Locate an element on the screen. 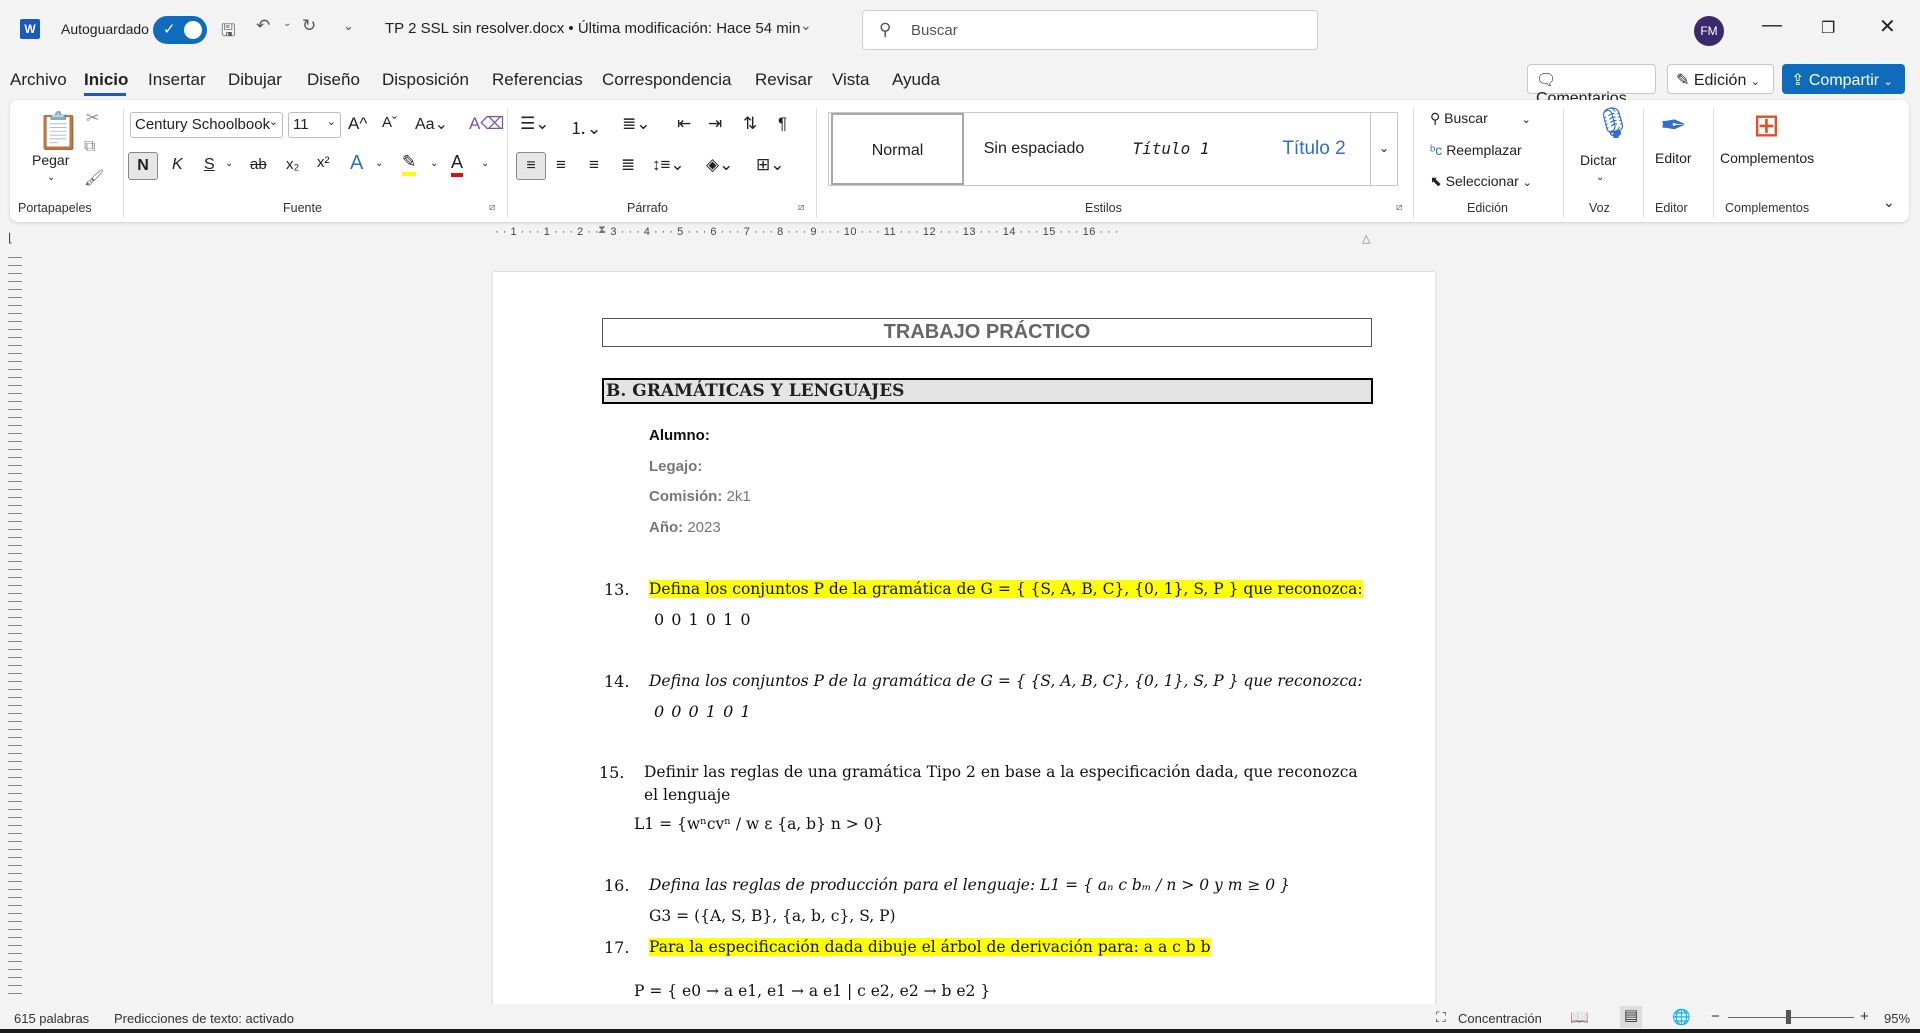 The width and height of the screenshot is (1920, 1033). menu-referencias: Referencias is located at coordinates (537, 80).